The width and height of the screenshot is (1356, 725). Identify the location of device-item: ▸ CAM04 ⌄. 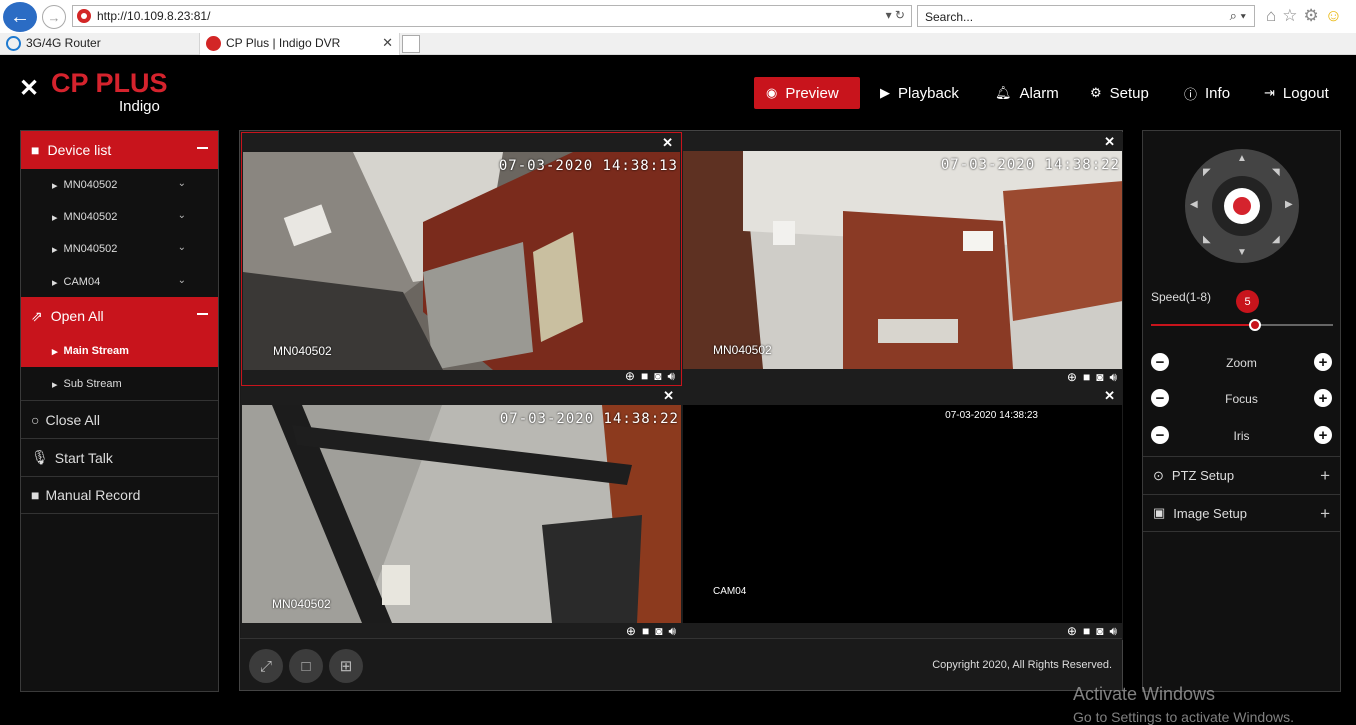
(119, 282).